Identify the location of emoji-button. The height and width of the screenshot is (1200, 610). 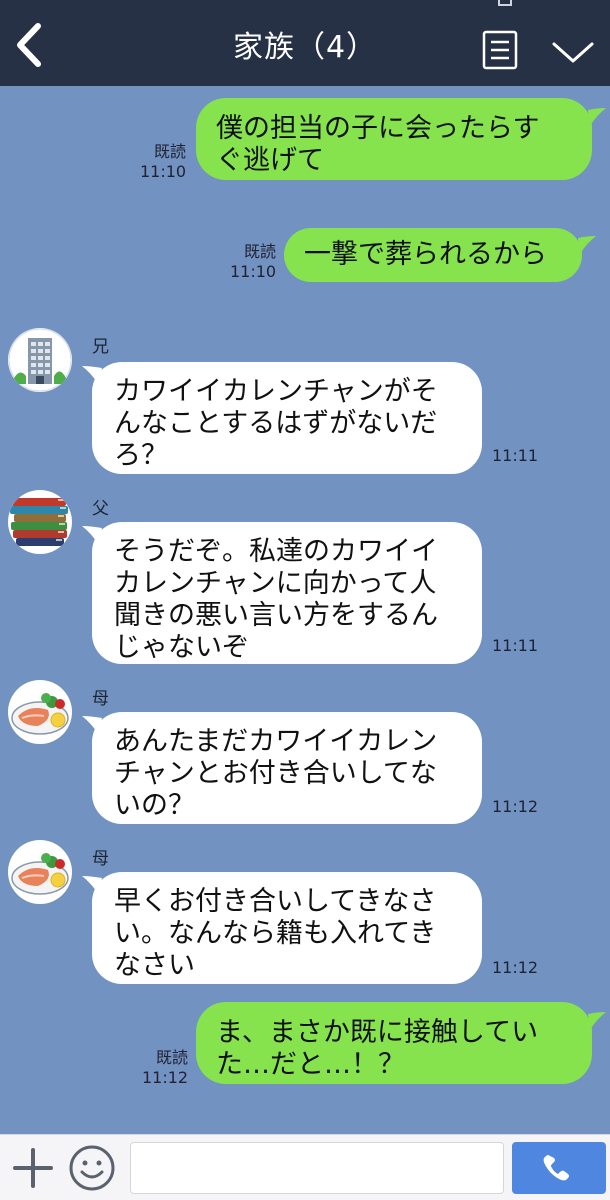
(92, 1168).